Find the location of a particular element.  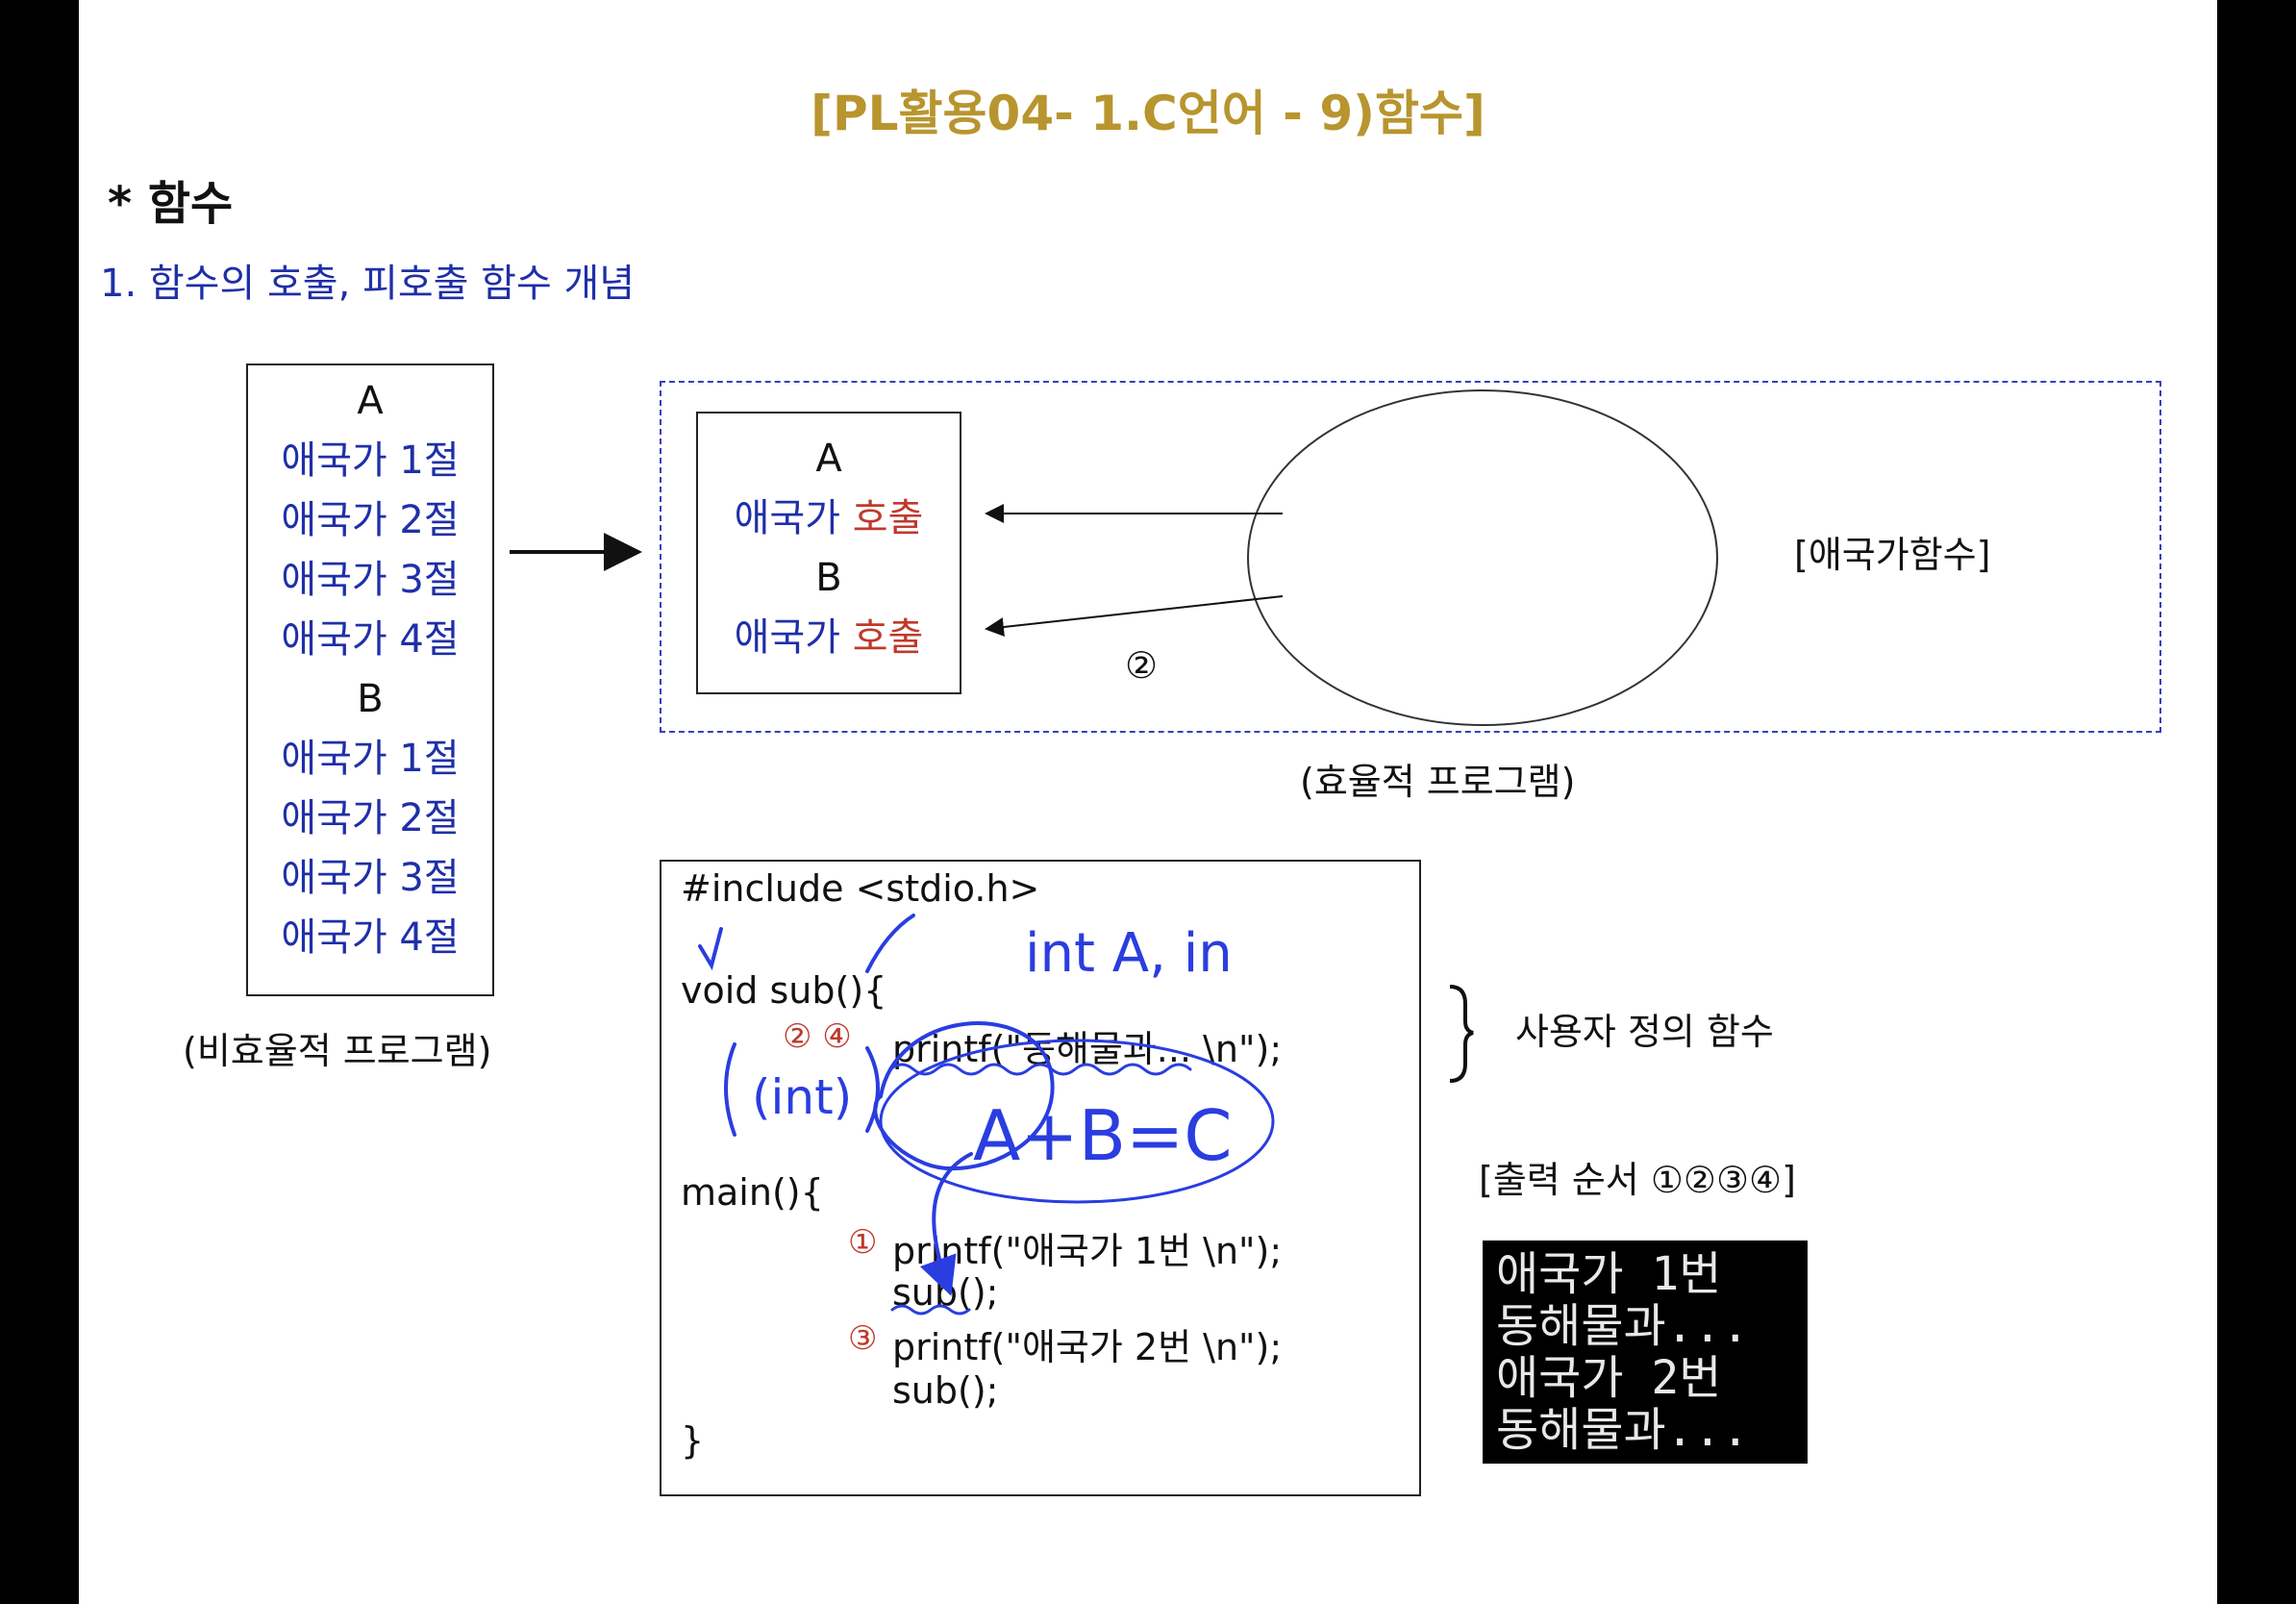

function-line: 애국가 2절 is located at coordinates (1484, 528).